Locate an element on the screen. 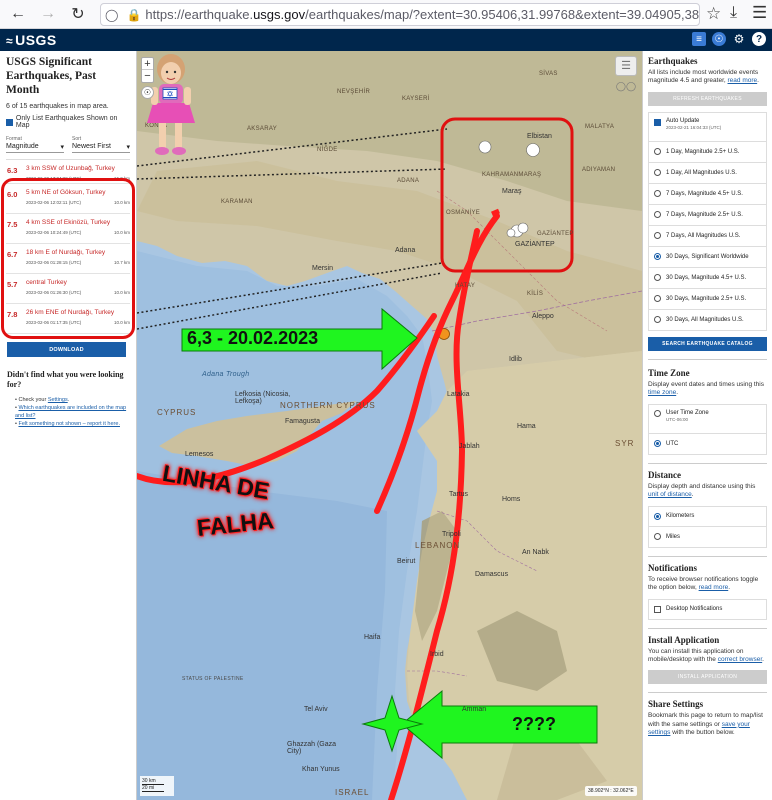 The width and height of the screenshot is (772, 800). feed-option: 1 Day, All Magnitudes U.S. is located at coordinates (707, 173).